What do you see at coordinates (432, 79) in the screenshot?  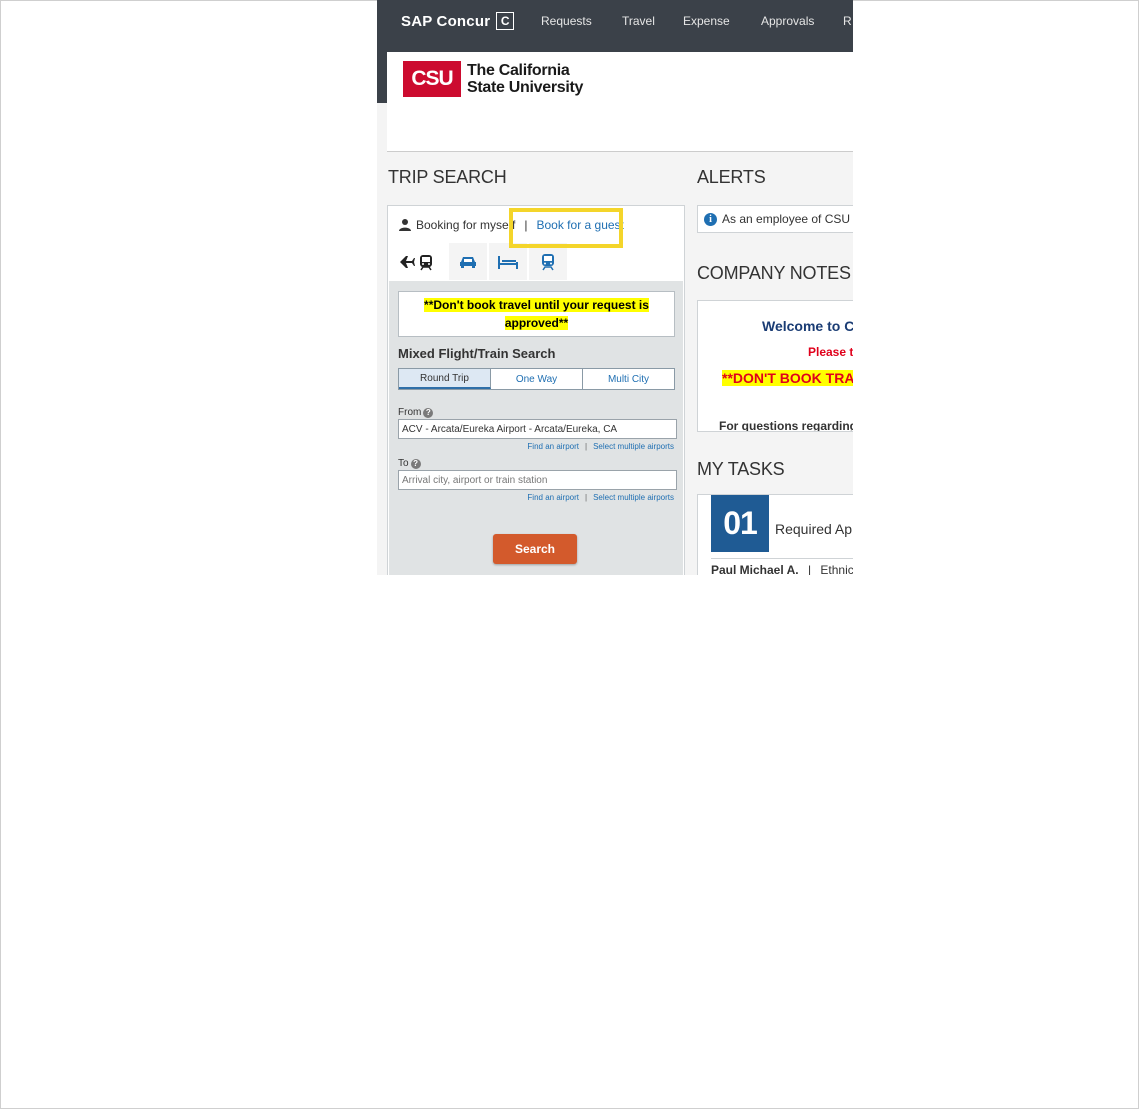 I see `csu-logo: CSU` at bounding box center [432, 79].